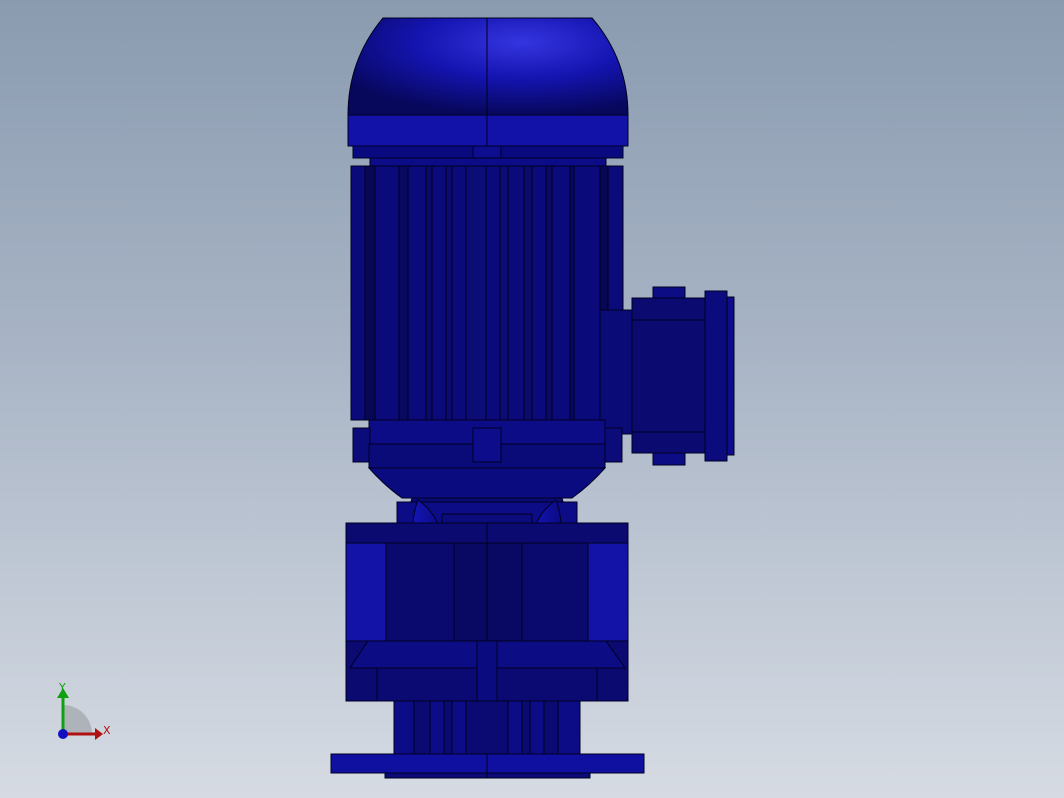 The width and height of the screenshot is (1064, 798). Describe the element at coordinates (487, 766) in the screenshot. I see `mounting-base-plate` at that location.